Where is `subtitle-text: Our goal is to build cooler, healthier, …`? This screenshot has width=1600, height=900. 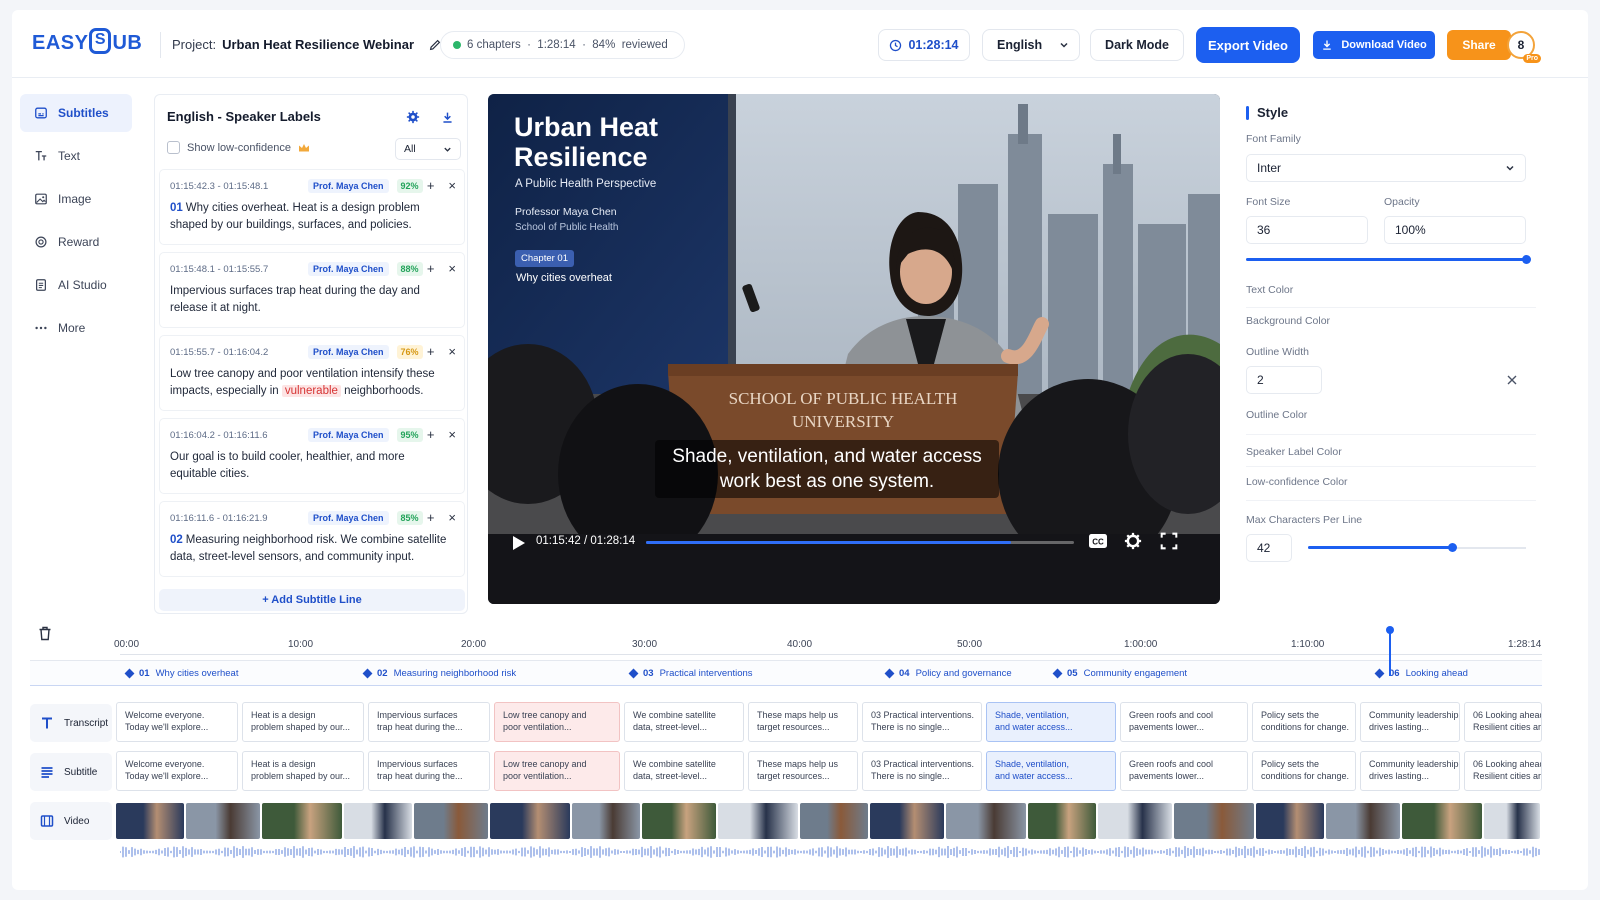 subtitle-text: Our goal is to build cooler, healthier, … is located at coordinates (312, 466).